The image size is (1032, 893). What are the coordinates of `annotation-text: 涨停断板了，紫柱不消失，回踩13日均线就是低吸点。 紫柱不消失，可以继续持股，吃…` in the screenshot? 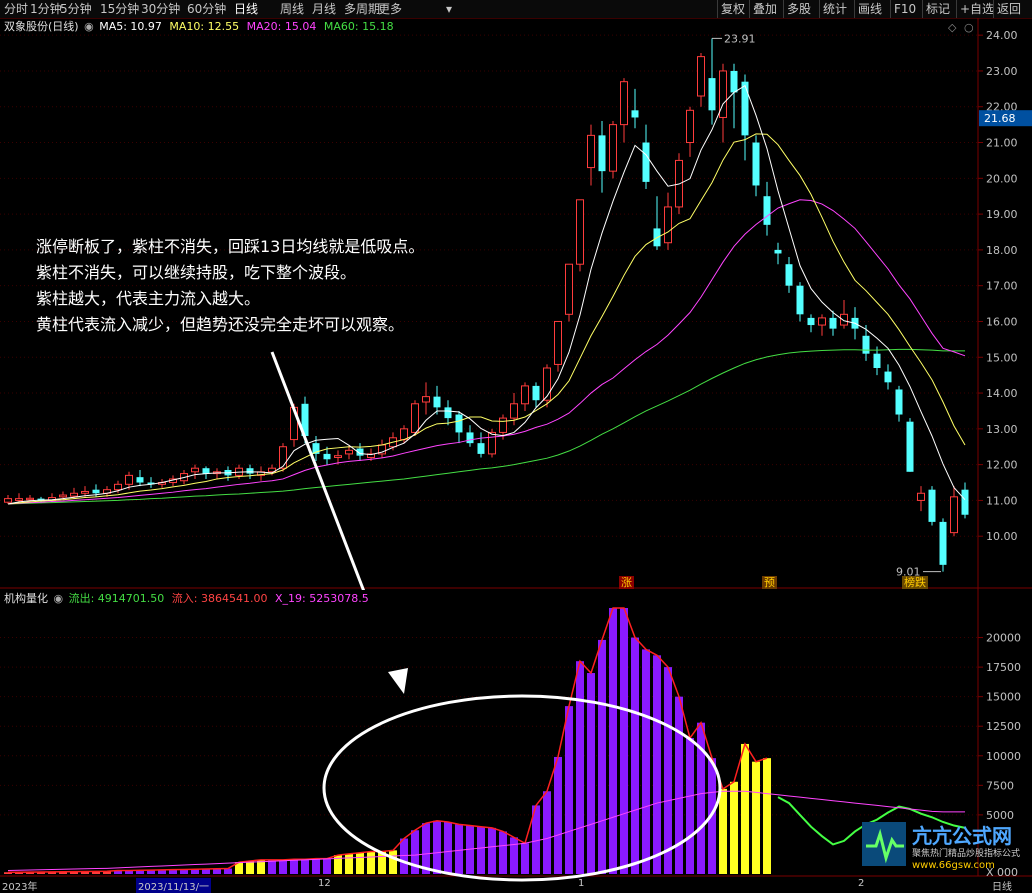 It's located at (230, 286).